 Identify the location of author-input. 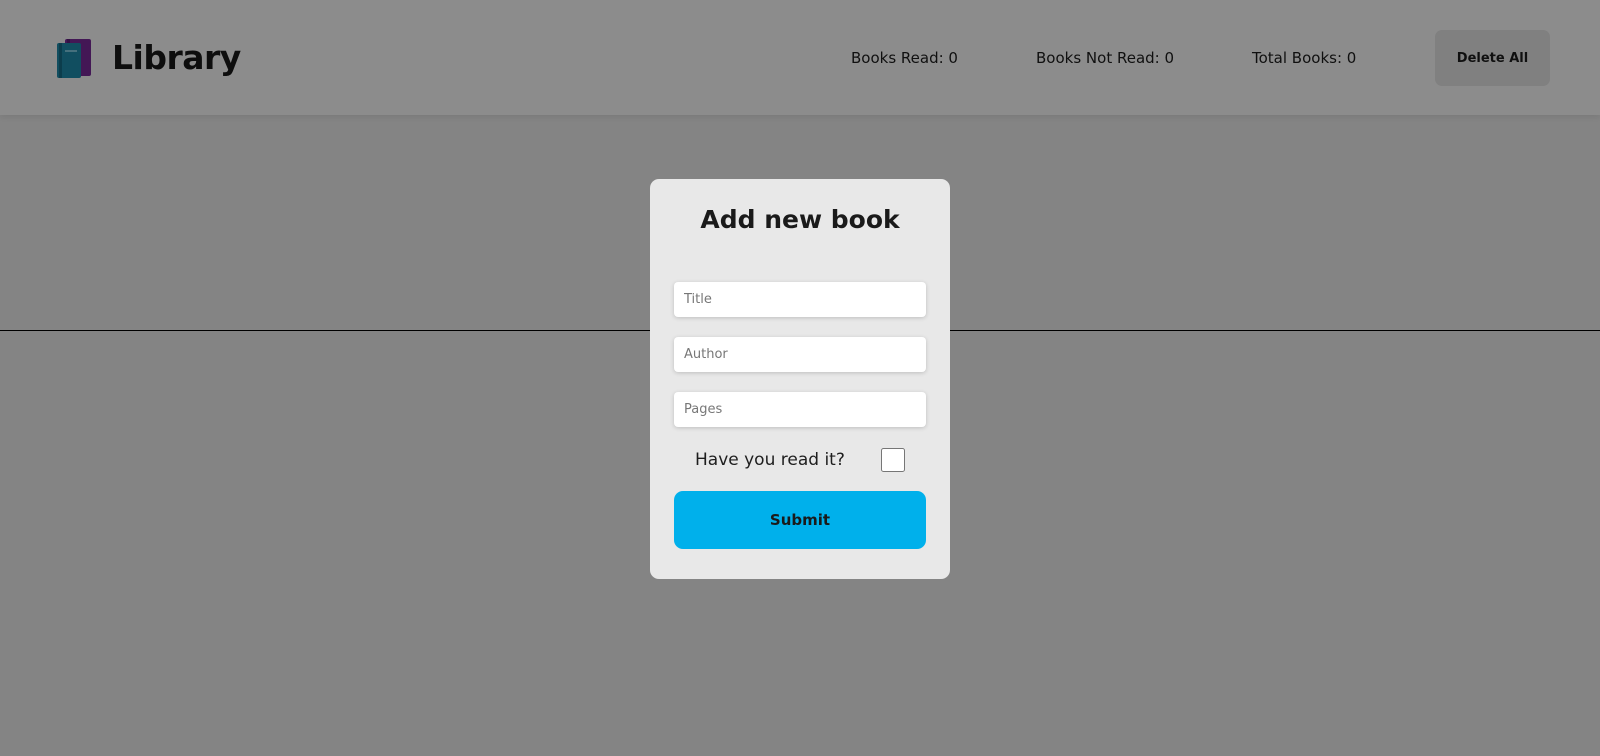
(800, 354).